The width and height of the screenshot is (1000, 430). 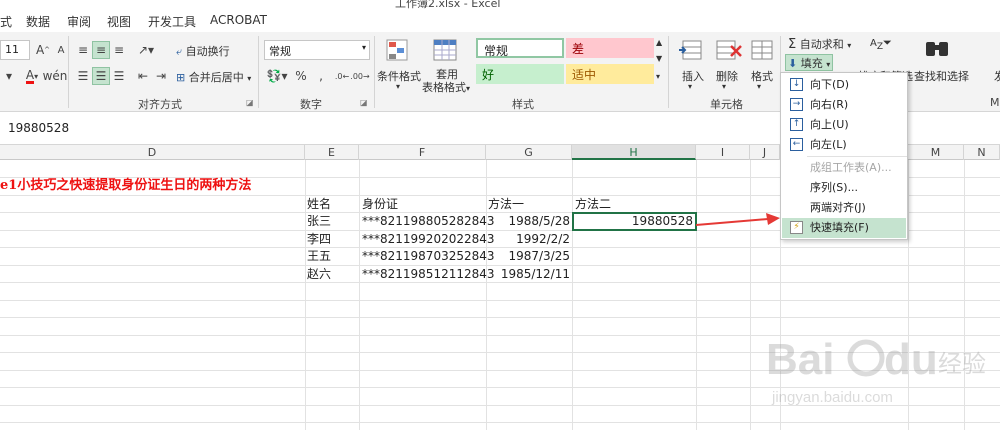 I want to click on autosum-button: Σ 自动求和 ▾, so click(x=819, y=44).